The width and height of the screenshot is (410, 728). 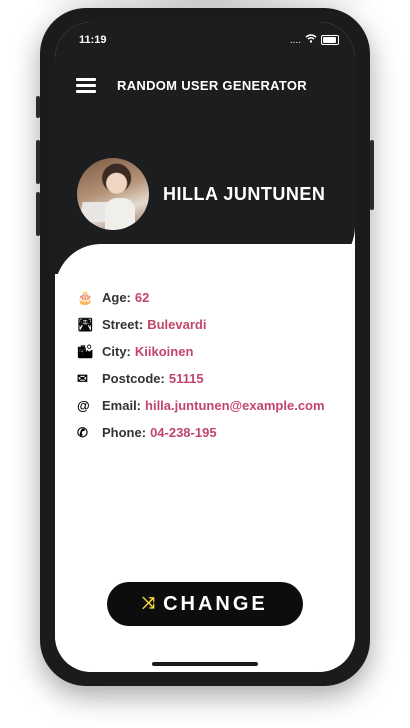 I want to click on battery-icon, so click(x=330, y=40).